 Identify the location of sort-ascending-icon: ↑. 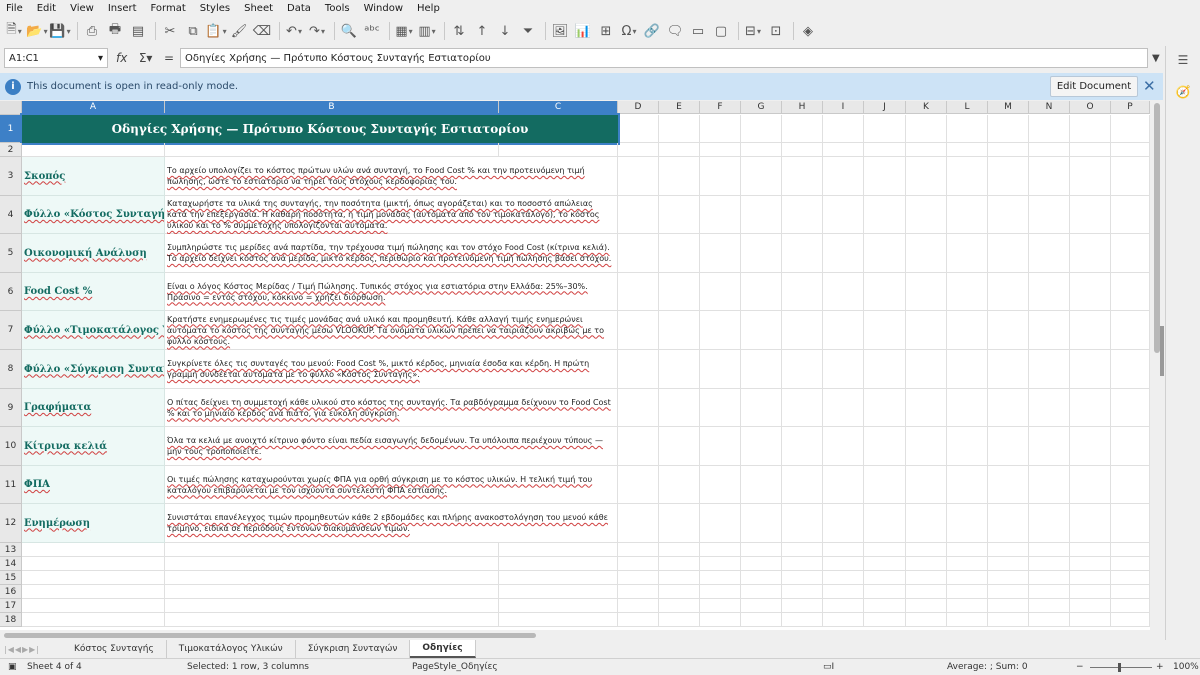
(482, 31).